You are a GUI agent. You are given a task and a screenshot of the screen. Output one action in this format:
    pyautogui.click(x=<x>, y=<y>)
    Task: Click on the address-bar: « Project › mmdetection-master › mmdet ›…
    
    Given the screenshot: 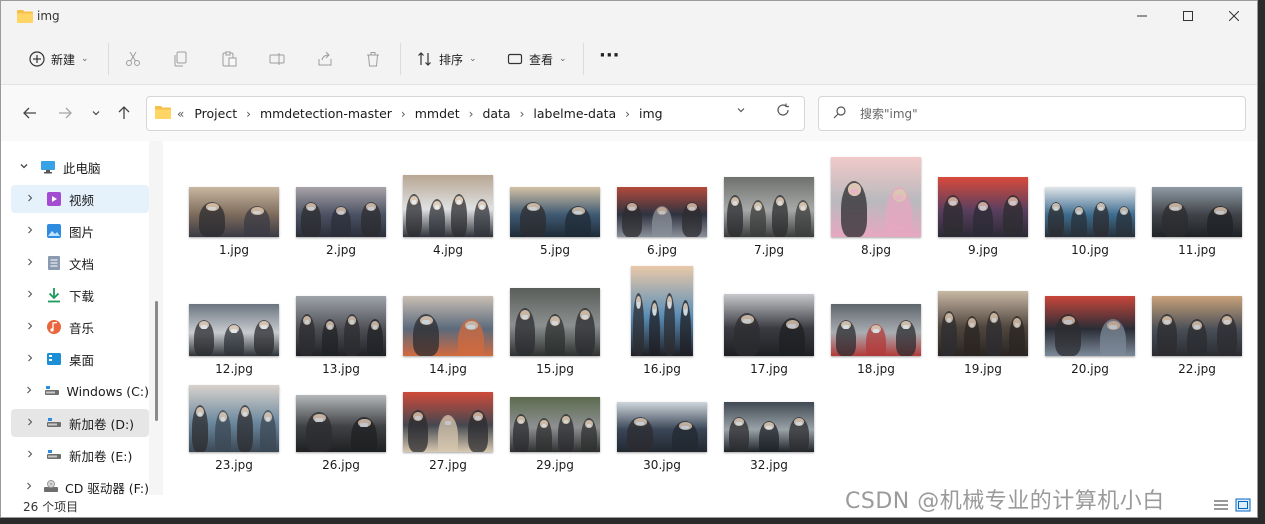 What is the action you would take?
    pyautogui.click(x=475, y=113)
    